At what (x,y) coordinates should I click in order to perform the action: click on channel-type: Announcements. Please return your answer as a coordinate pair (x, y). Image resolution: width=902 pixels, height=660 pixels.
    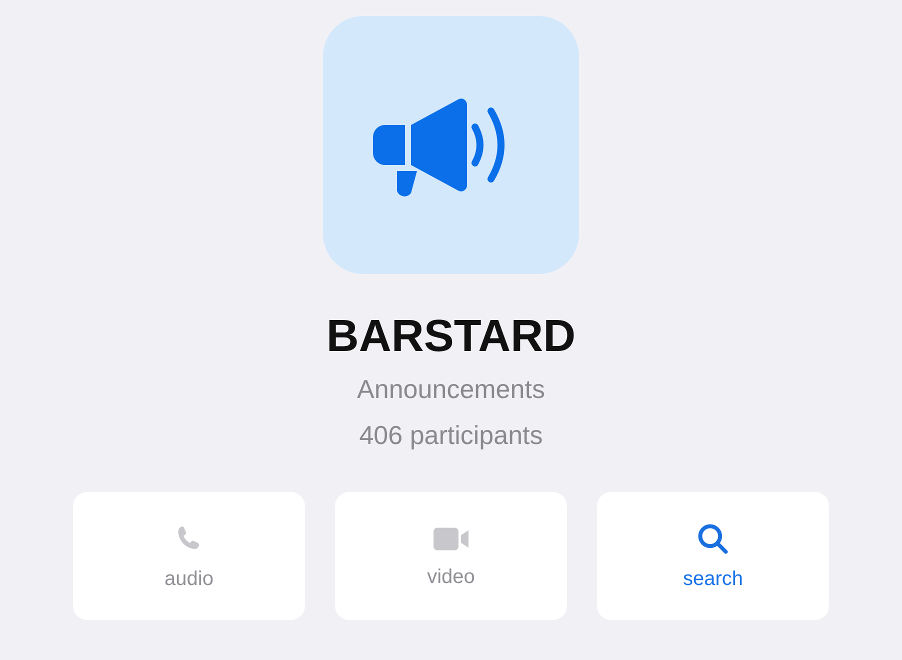
    Looking at the image, I should click on (451, 389).